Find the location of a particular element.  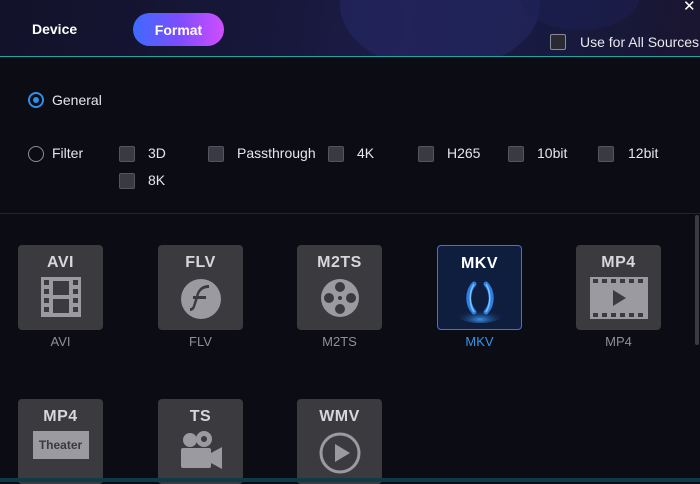

use-for-all-sources-checkbox is located at coordinates (558, 42).